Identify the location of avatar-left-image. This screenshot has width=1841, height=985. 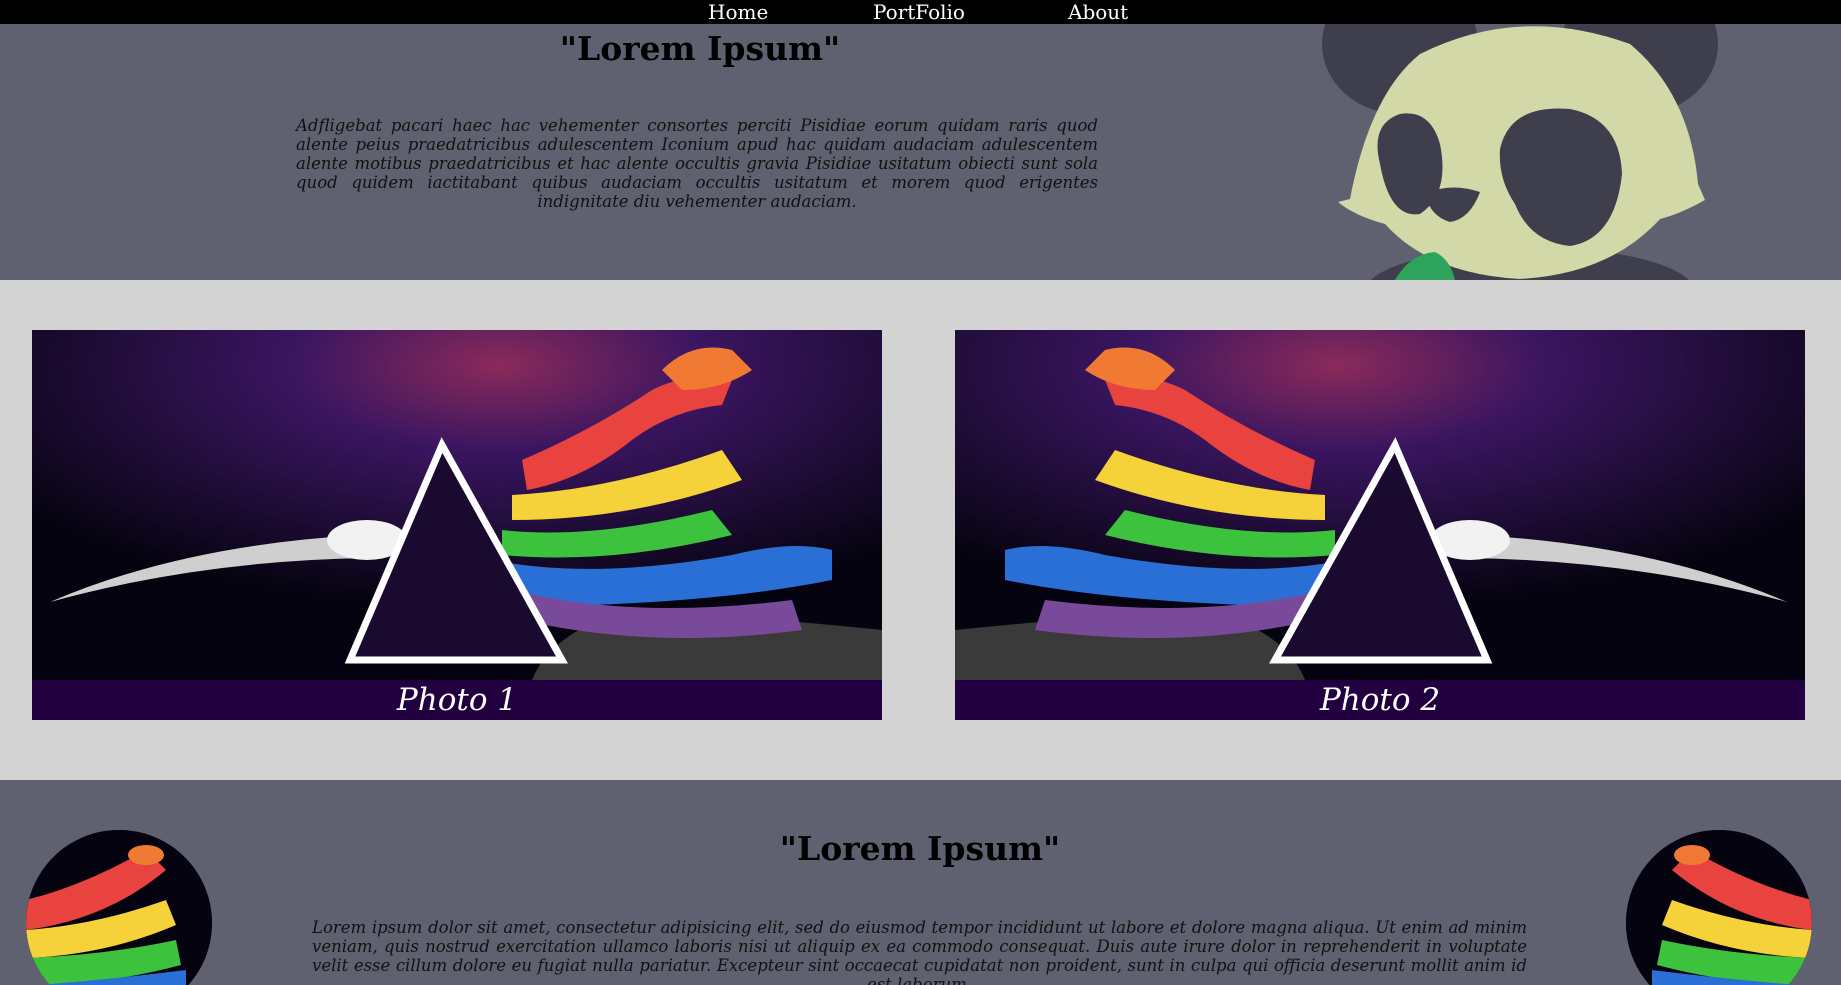
(119, 907).